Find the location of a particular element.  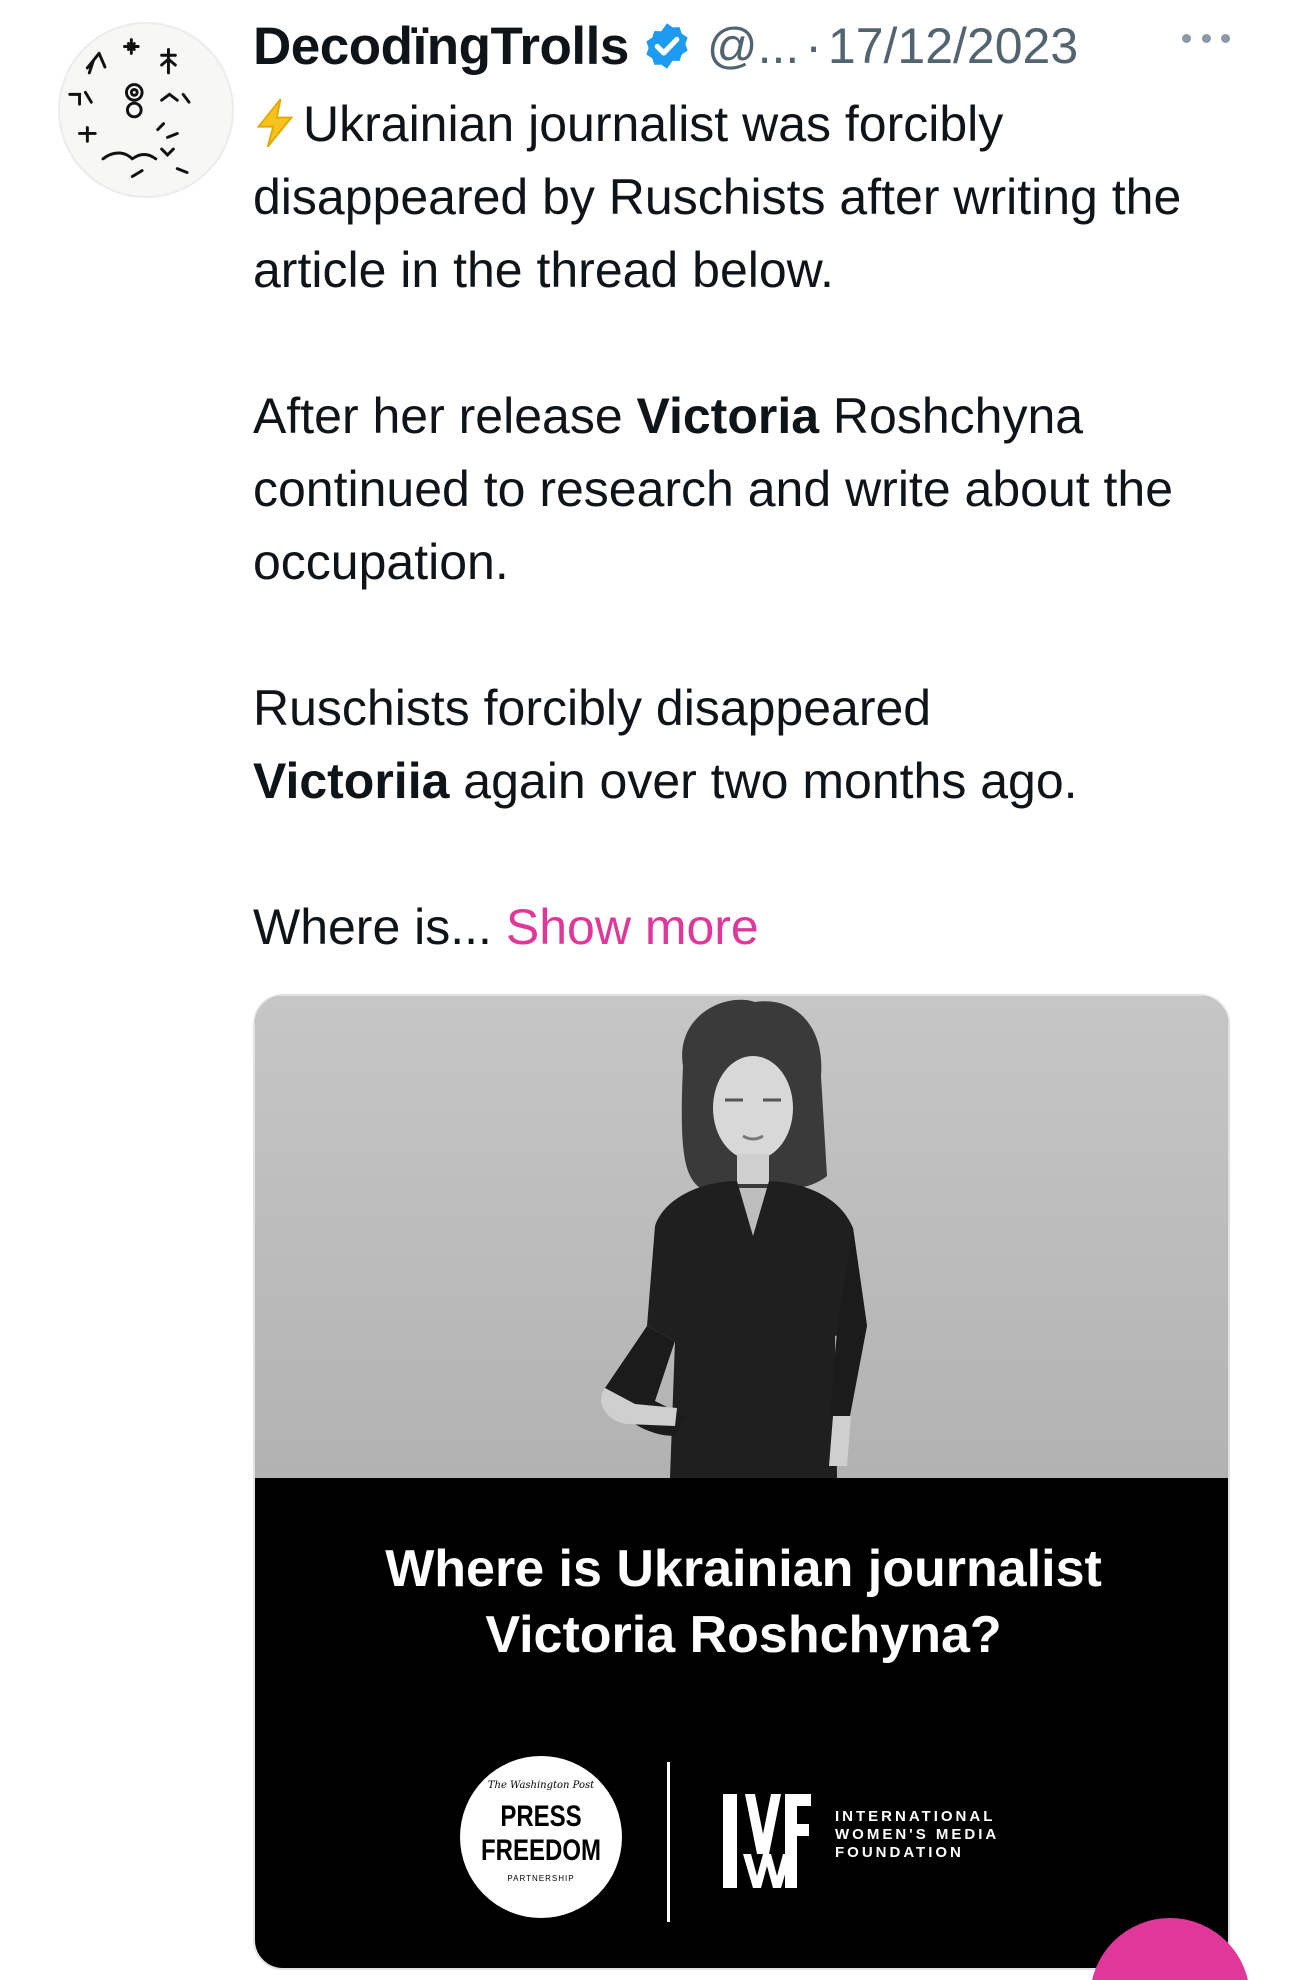

press-line-2: FREEDOM is located at coordinates (541, 1850).